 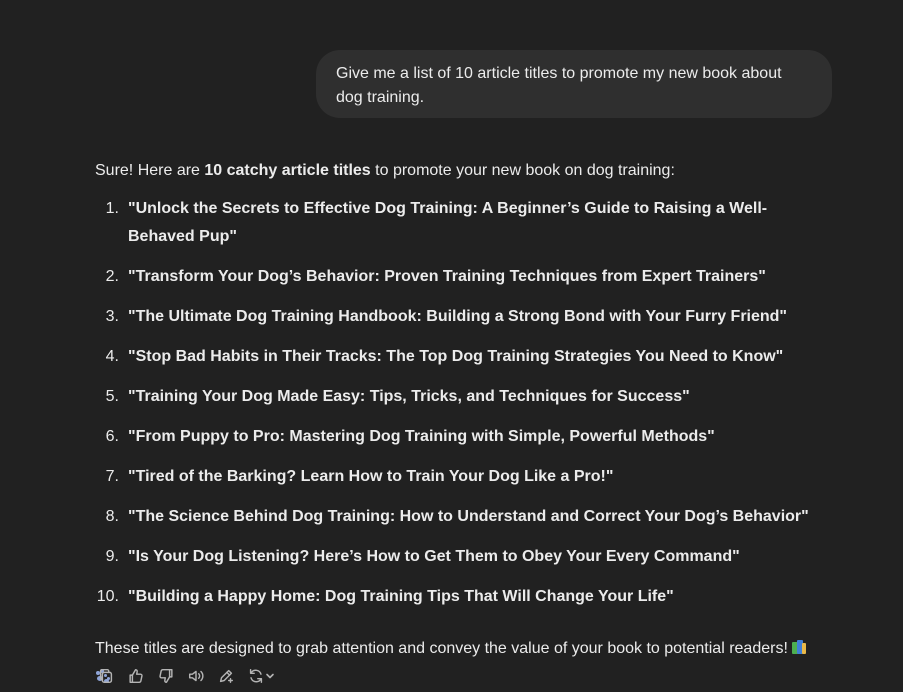 What do you see at coordinates (112, 316) in the screenshot?
I see `list-item-number: 3.` at bounding box center [112, 316].